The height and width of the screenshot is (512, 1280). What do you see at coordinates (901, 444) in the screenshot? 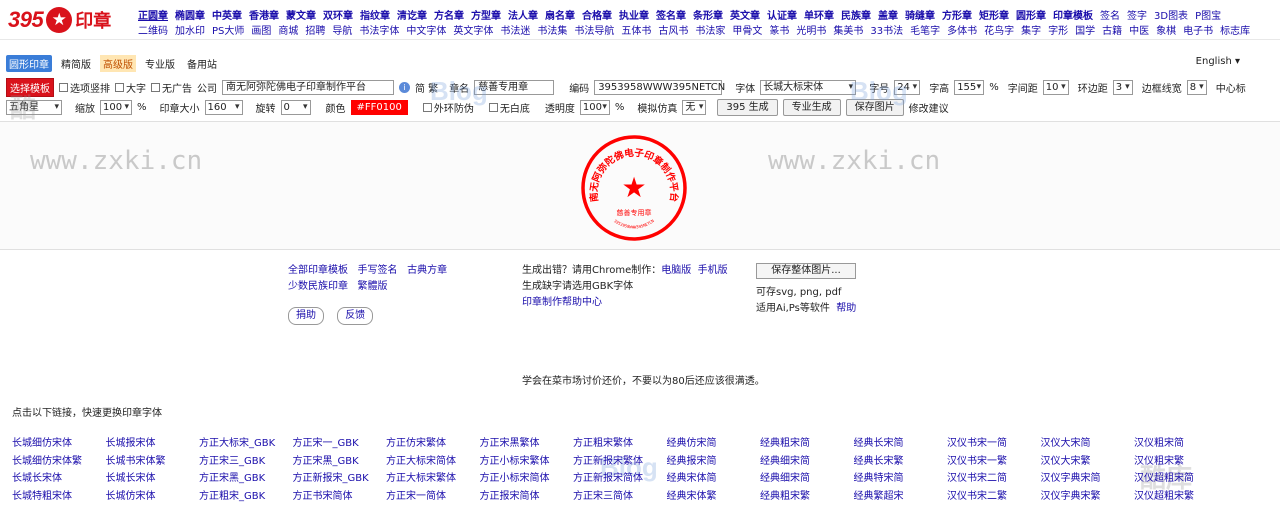
I see `font-link: 经典长宋简` at bounding box center [901, 444].